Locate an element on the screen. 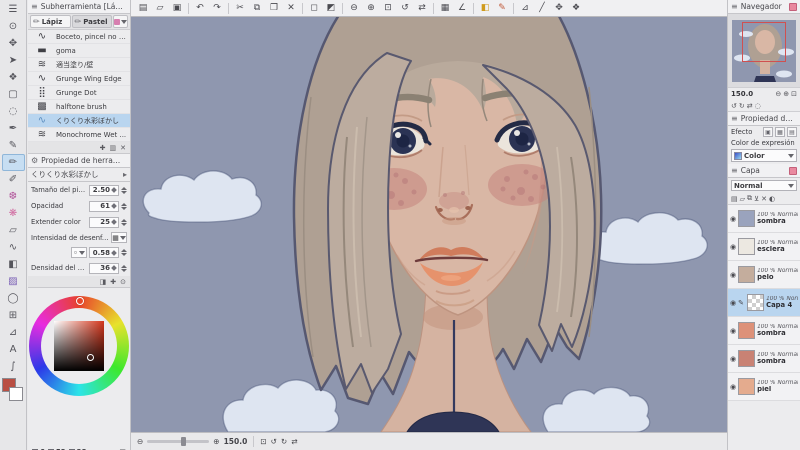  pencil-tool-icon: ✏ is located at coordinates (13, 162).